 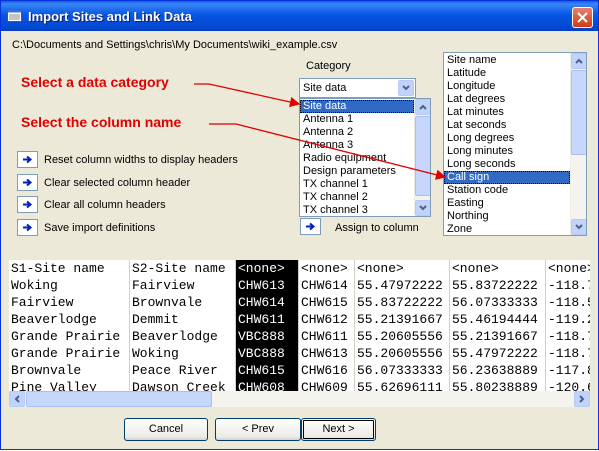 What do you see at coordinates (183, 285) in the screenshot?
I see `grid-cell: Fairview` at bounding box center [183, 285].